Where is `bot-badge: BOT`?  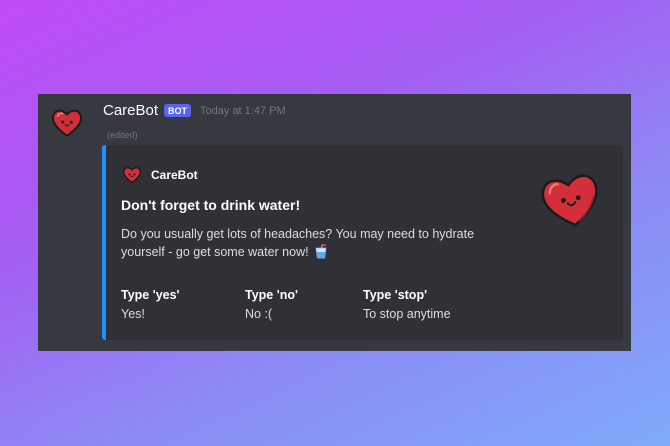
bot-badge: BOT is located at coordinates (178, 110).